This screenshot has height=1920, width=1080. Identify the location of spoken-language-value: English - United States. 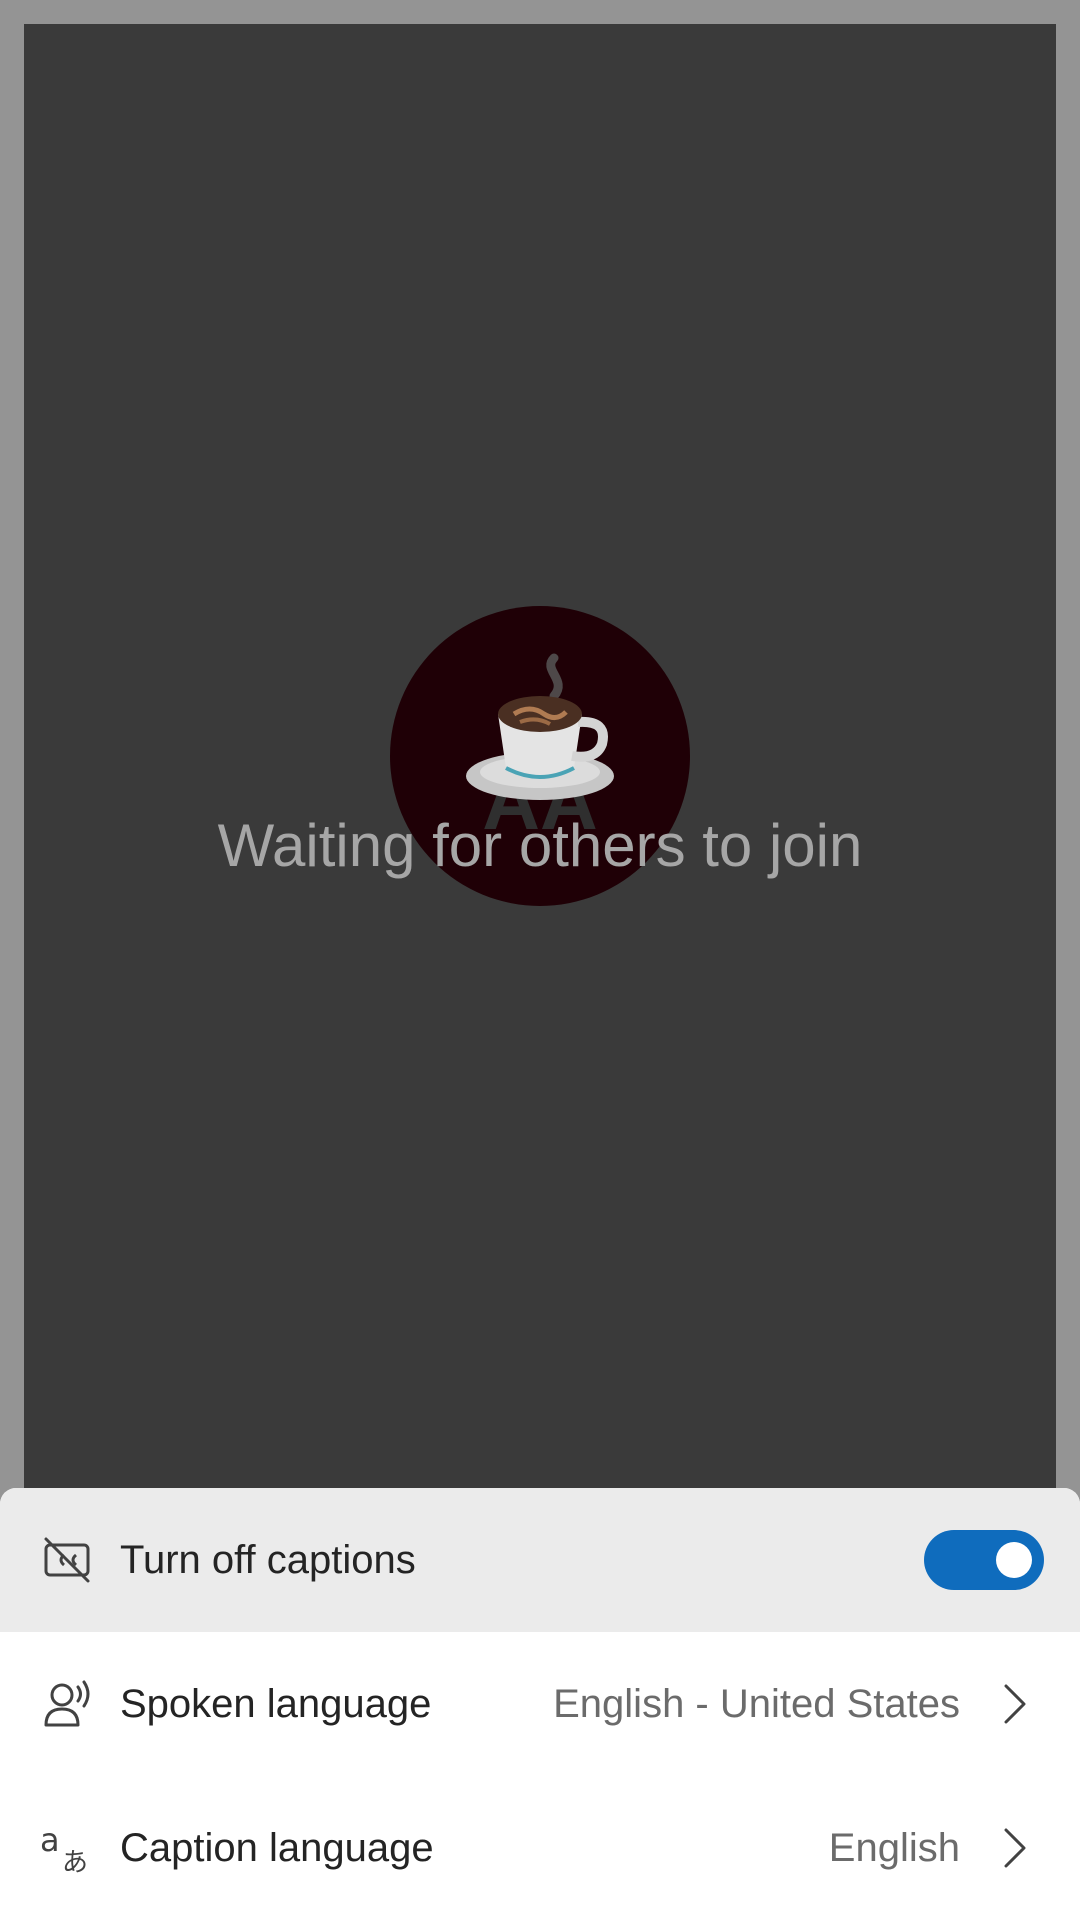
(756, 1703).